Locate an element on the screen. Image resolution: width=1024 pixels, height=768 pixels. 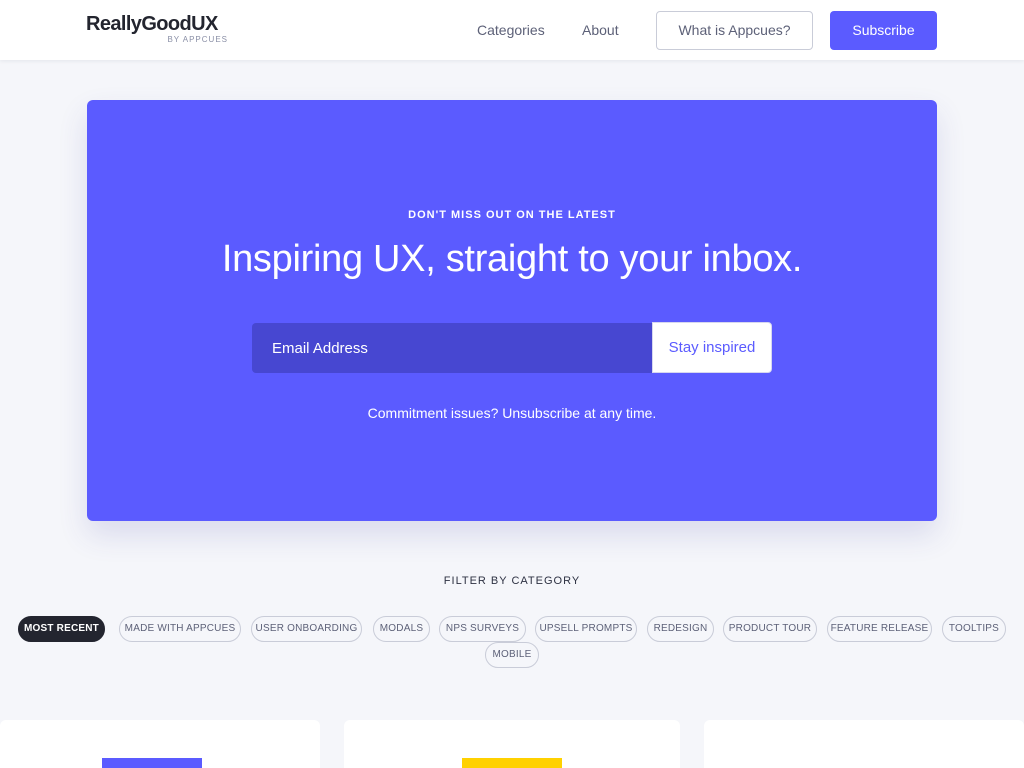
hero-eyebrow: DON'T MISS OUT ON THE LATEST is located at coordinates (512, 215).